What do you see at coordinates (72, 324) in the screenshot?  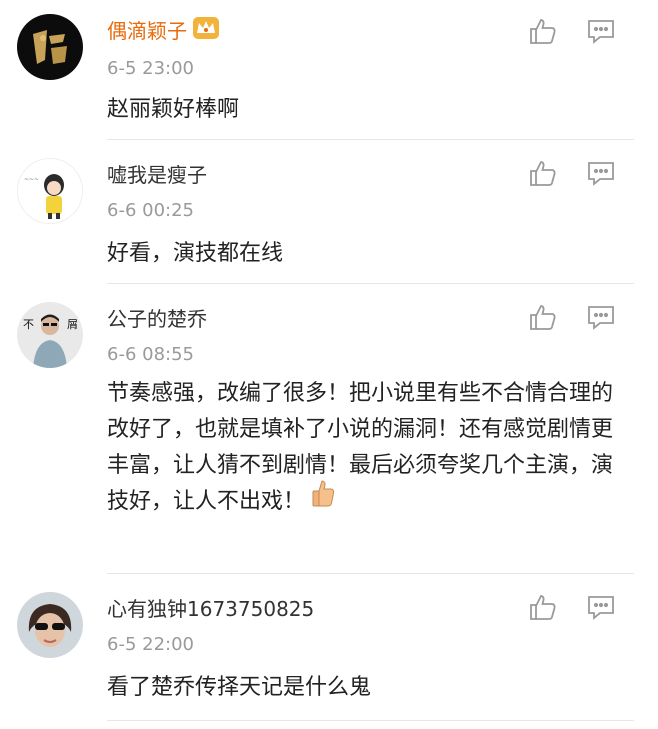 I see `svg-text: 屑` at bounding box center [72, 324].